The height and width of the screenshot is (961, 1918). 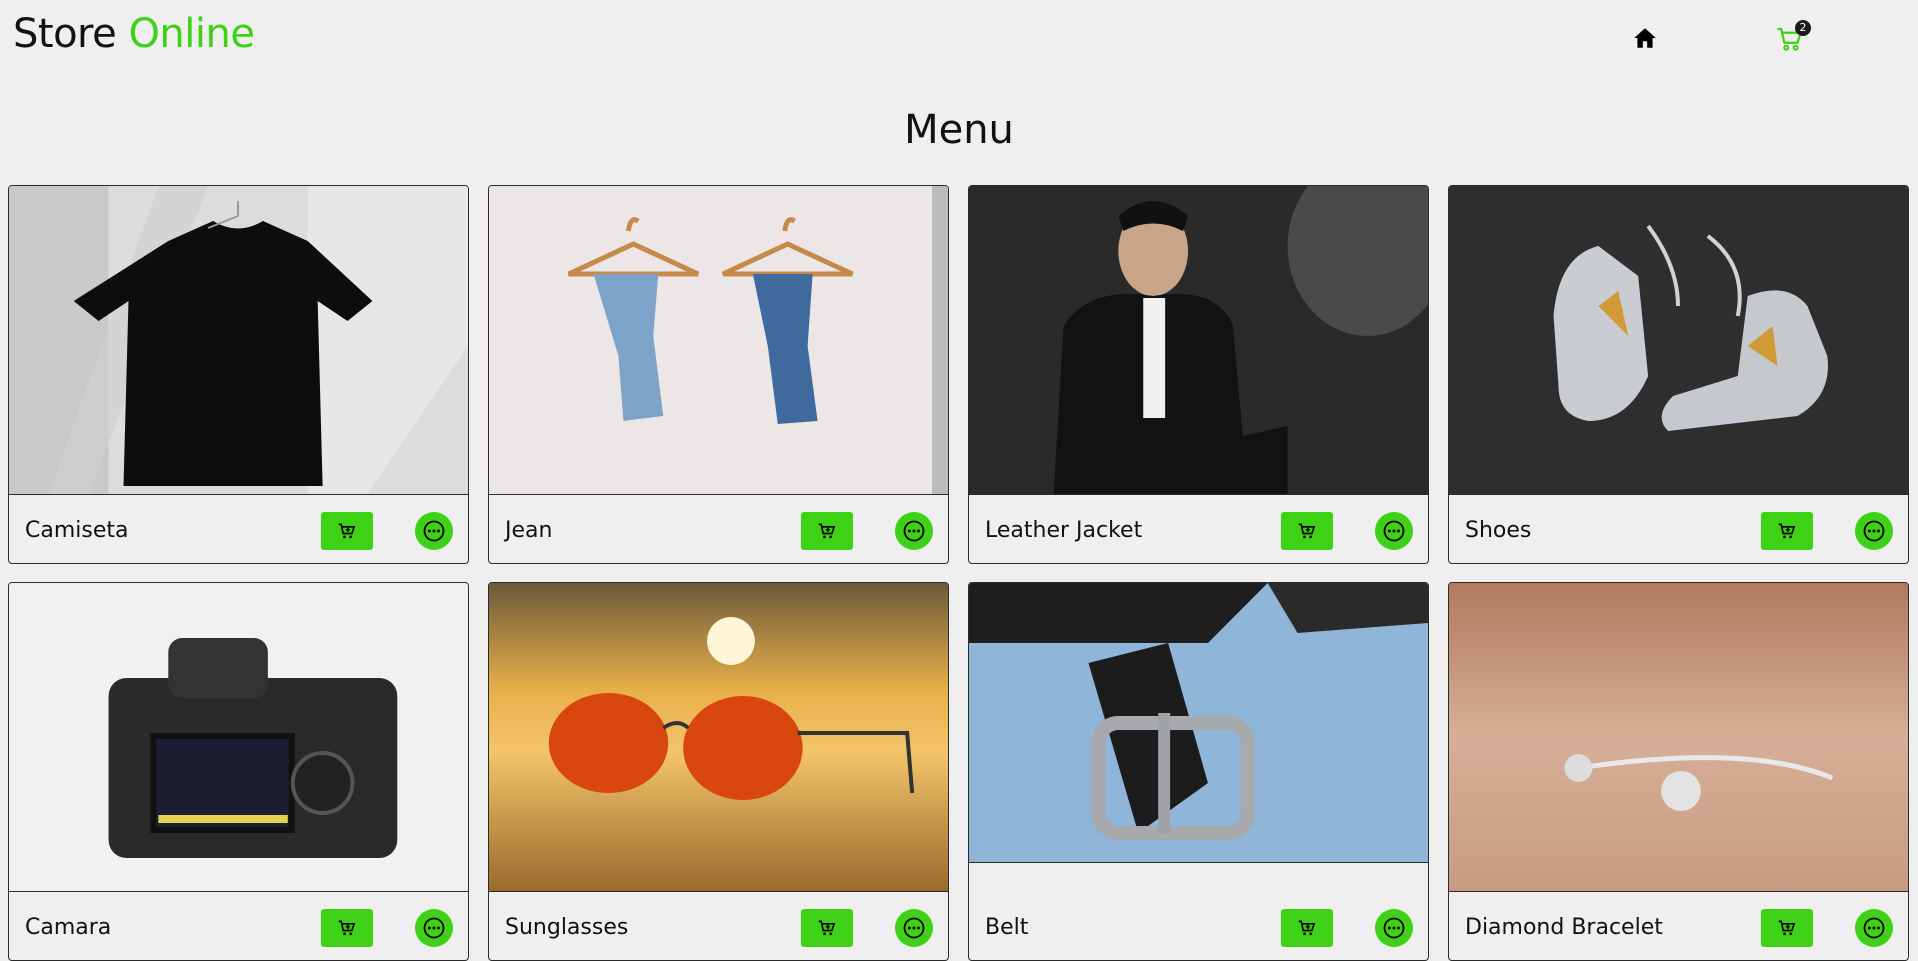 I want to click on cart-count-badge: 2, so click(x=1803, y=28).